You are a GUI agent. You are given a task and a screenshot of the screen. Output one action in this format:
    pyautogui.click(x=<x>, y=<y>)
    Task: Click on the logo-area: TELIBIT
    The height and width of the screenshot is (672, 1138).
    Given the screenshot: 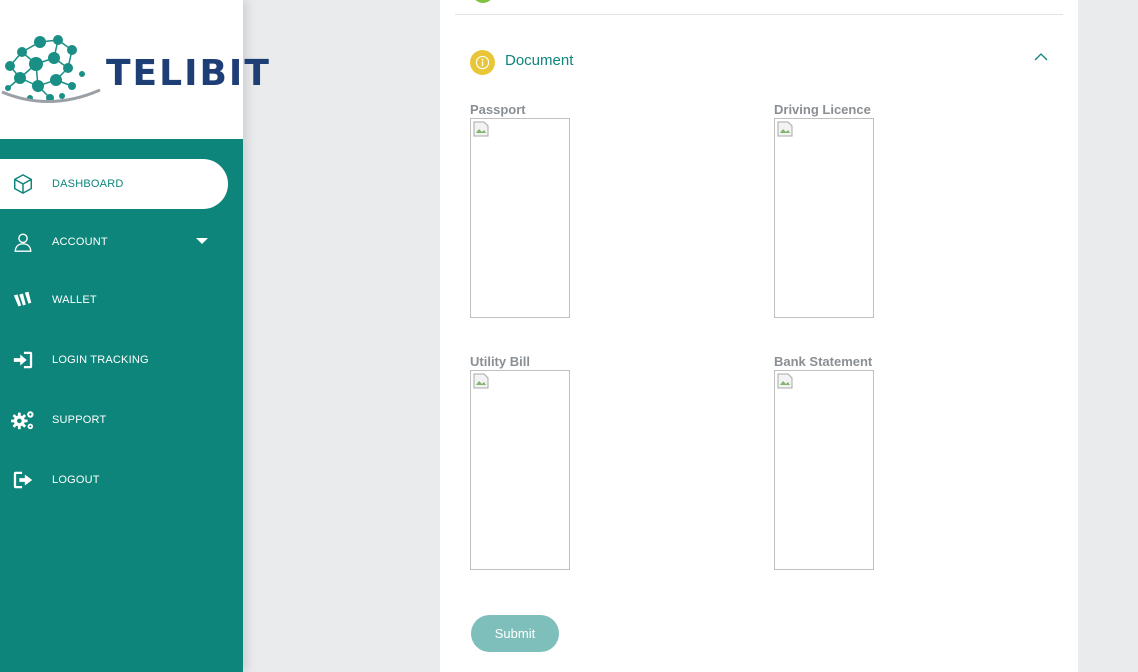 What is the action you would take?
    pyautogui.click(x=134, y=69)
    